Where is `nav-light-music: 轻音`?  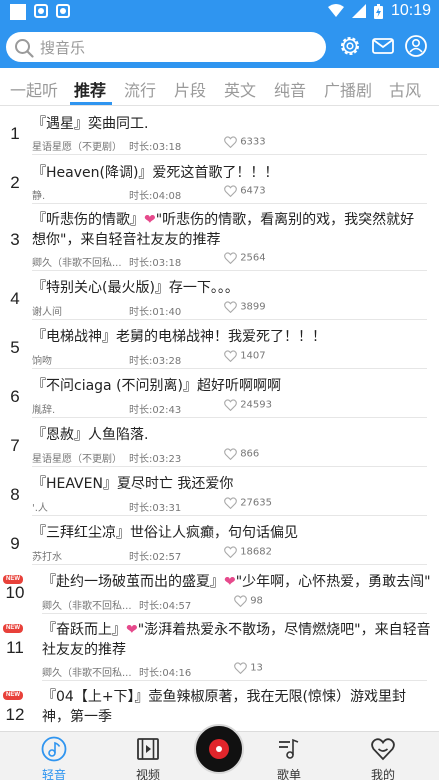 nav-light-music: 轻音 is located at coordinates (54, 758).